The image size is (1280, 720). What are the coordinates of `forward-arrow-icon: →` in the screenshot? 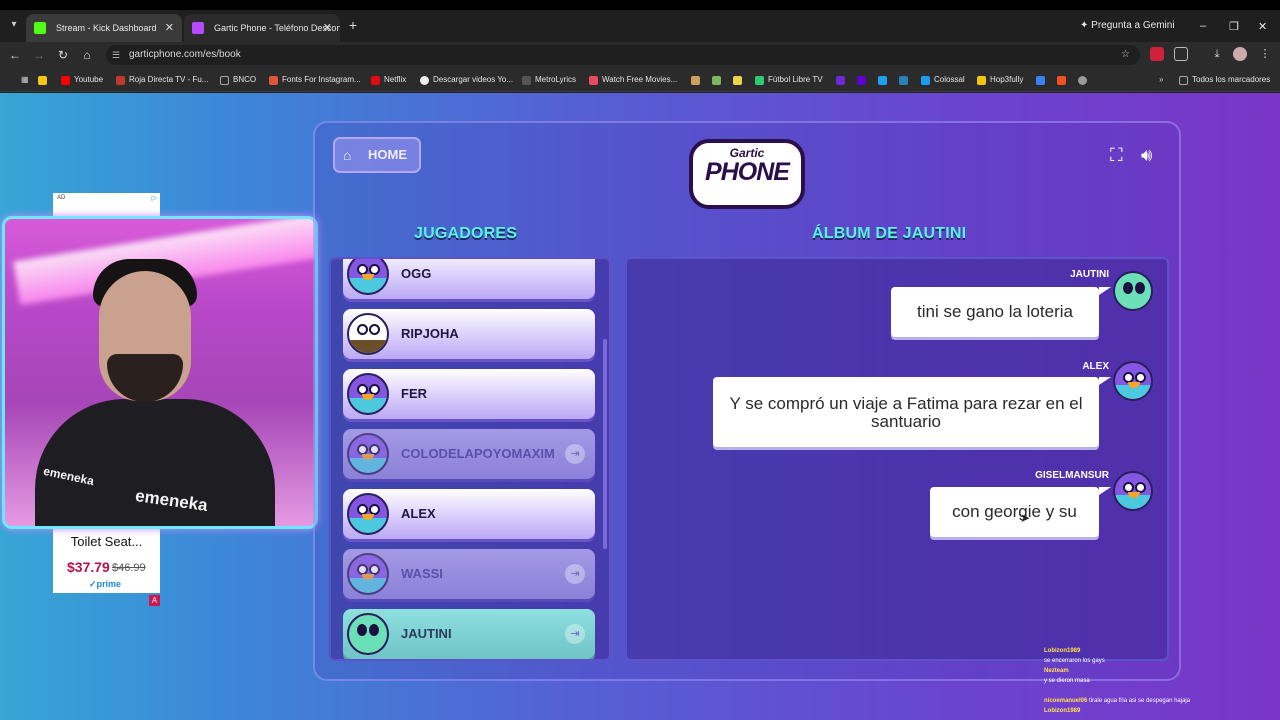 It's located at (39, 55).